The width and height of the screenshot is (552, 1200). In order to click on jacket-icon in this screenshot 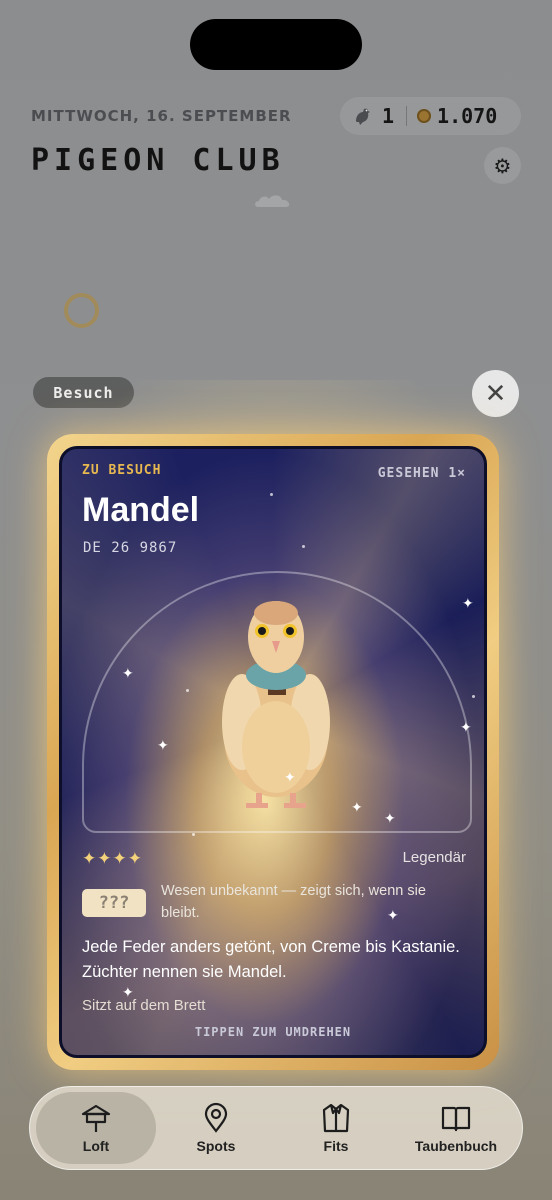, I will do `click(336, 1118)`.